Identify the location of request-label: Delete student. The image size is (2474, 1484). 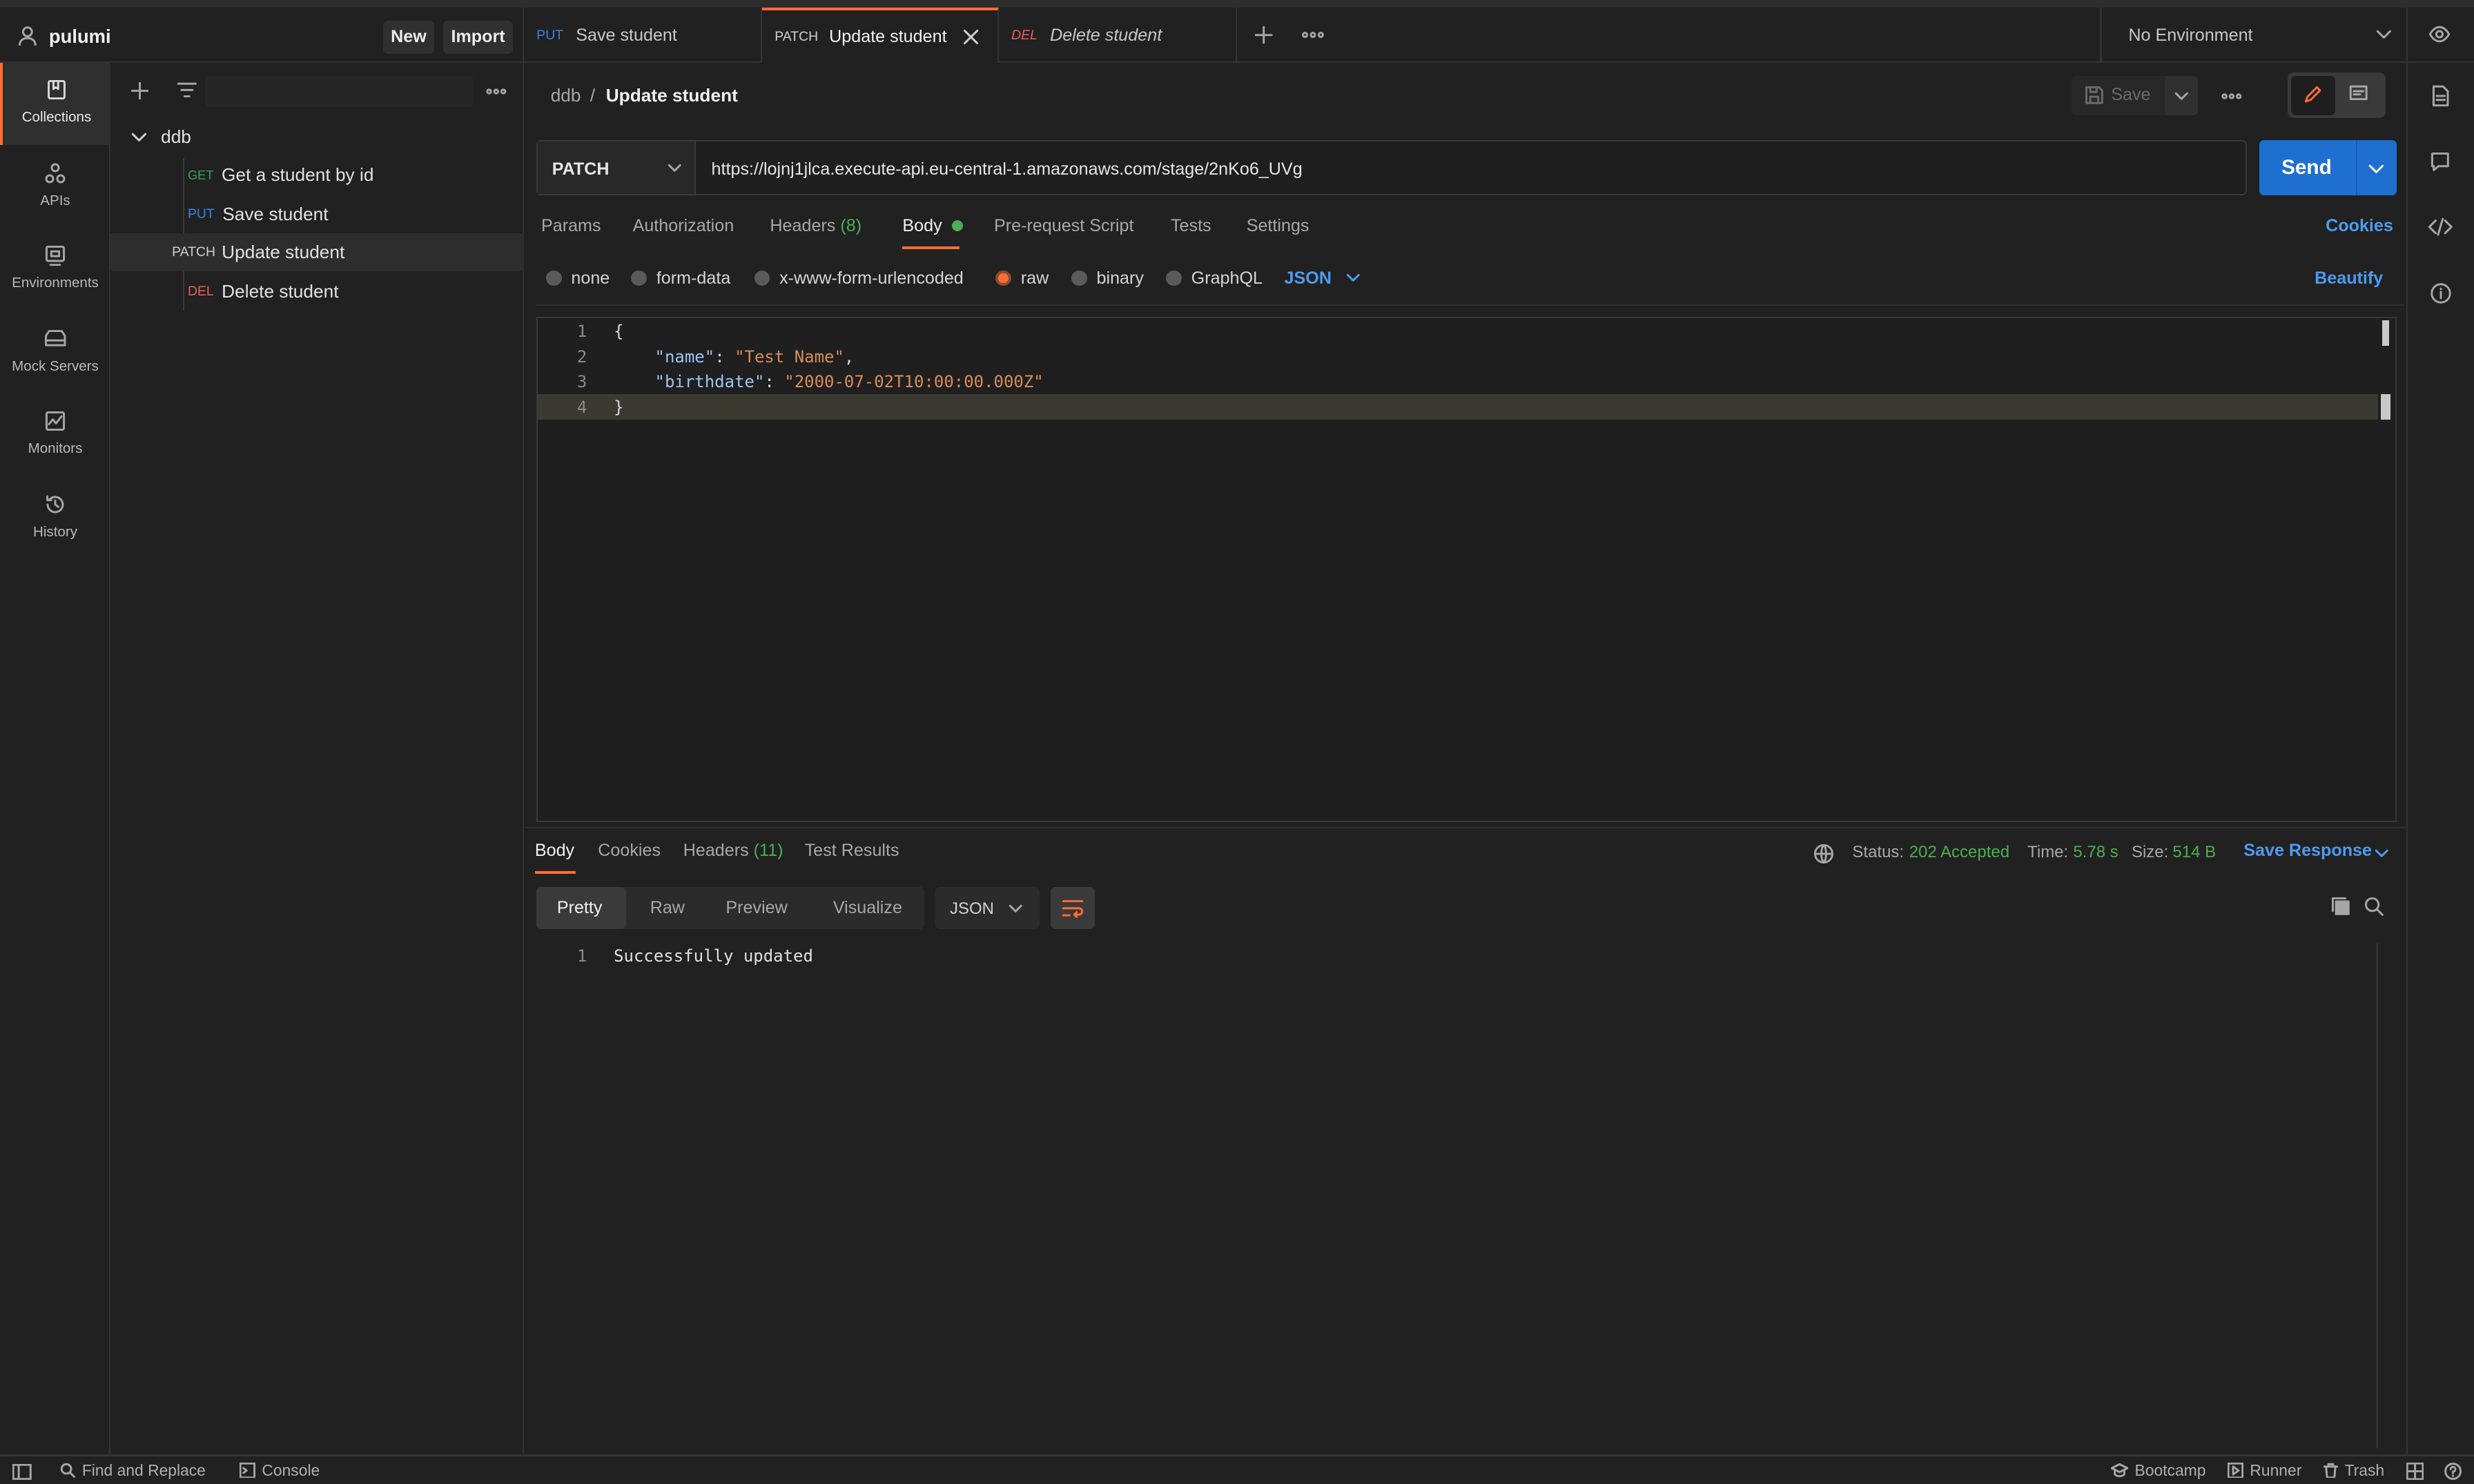
(280, 291).